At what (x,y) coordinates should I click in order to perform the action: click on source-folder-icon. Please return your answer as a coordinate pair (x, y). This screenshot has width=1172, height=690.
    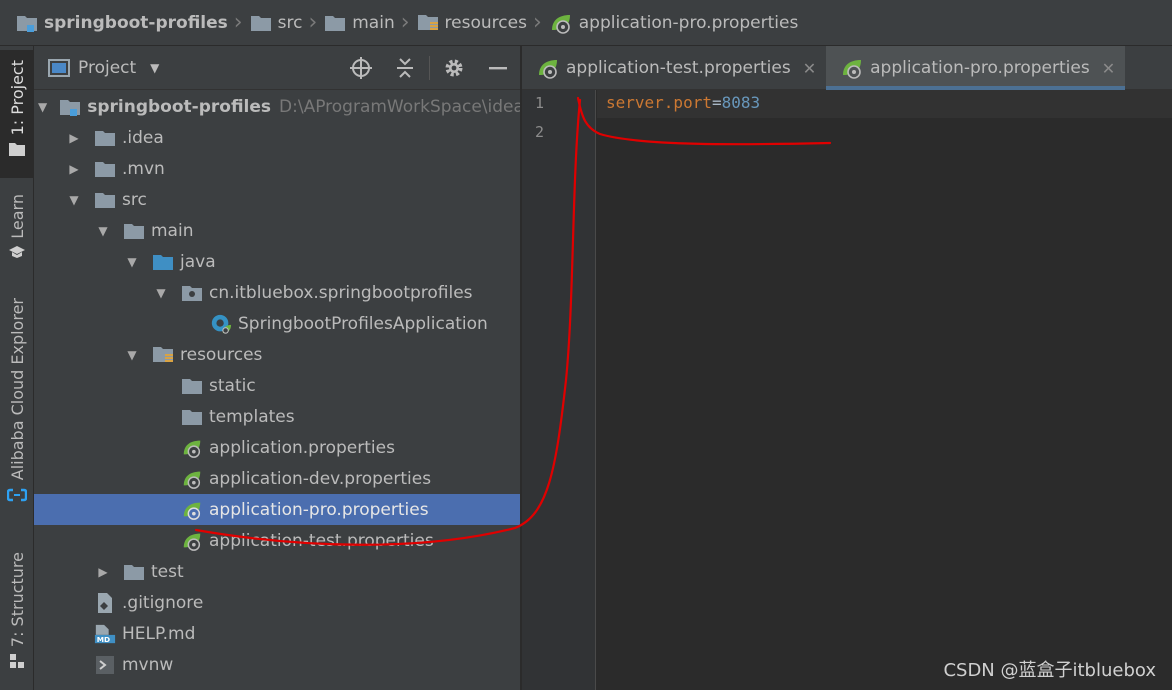
    Looking at the image, I should click on (163, 262).